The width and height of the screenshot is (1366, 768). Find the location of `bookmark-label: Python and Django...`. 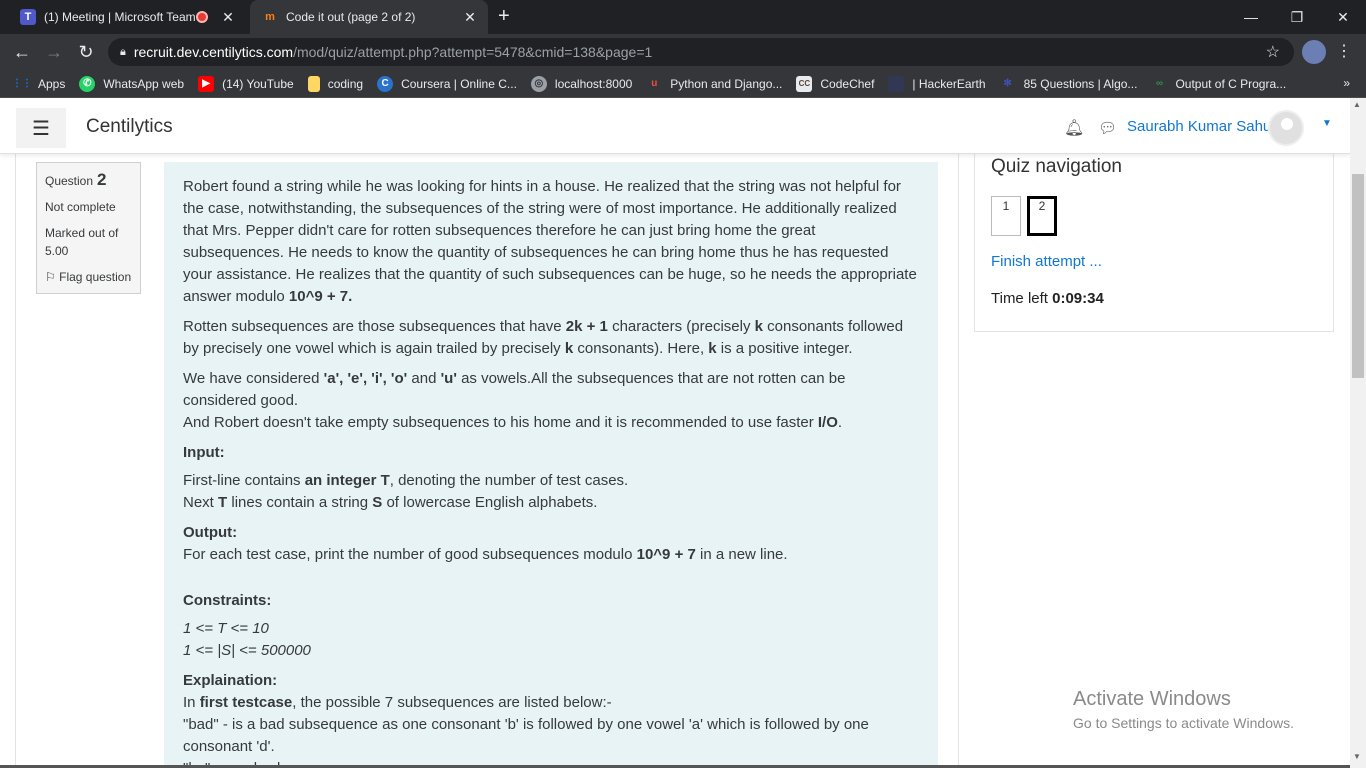

bookmark-label: Python and Django... is located at coordinates (726, 83).